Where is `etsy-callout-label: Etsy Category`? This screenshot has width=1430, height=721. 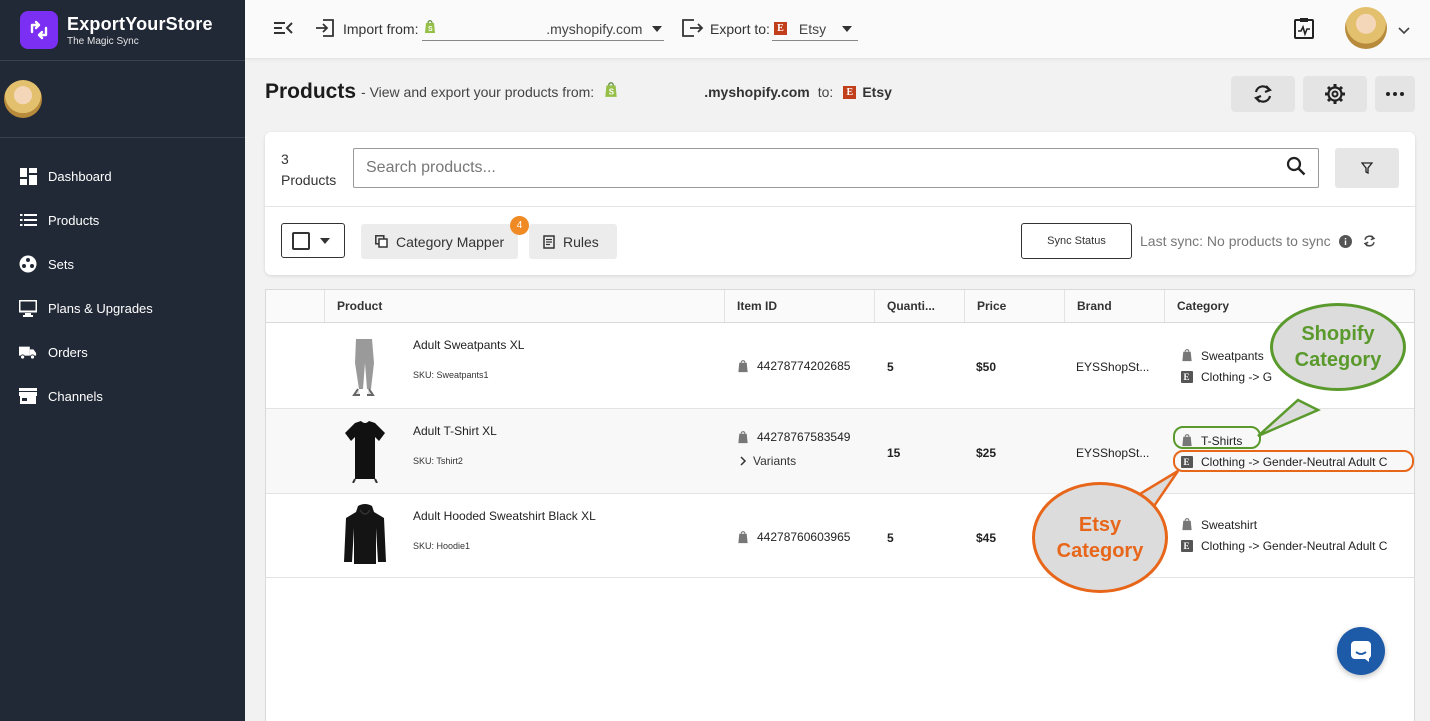 etsy-callout-label: Etsy Category is located at coordinates (1100, 537).